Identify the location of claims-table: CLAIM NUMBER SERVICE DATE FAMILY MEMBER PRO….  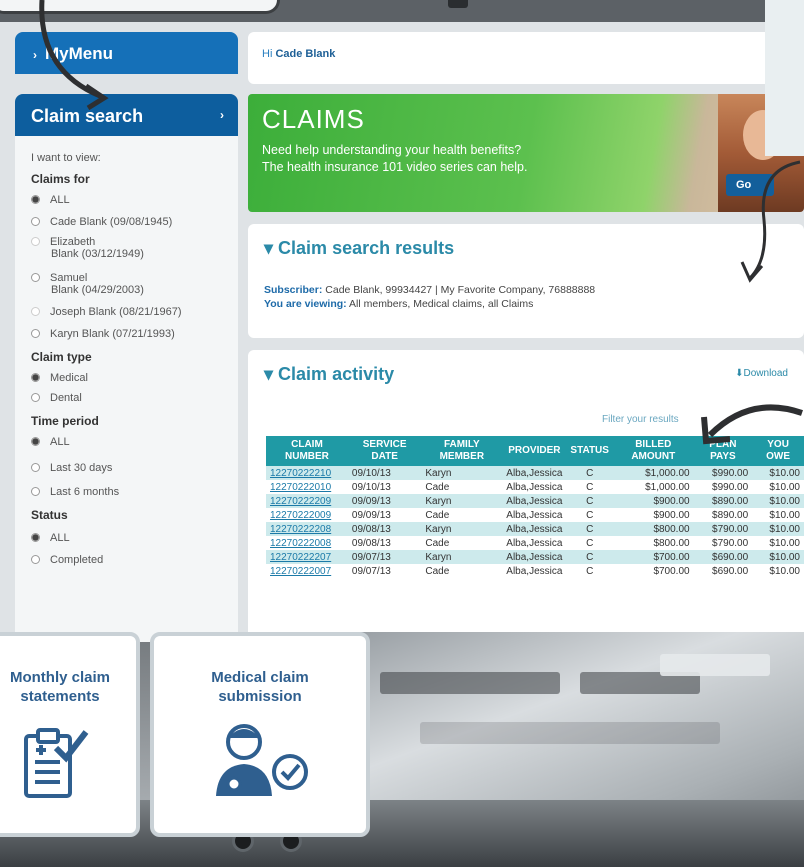
(535, 507).